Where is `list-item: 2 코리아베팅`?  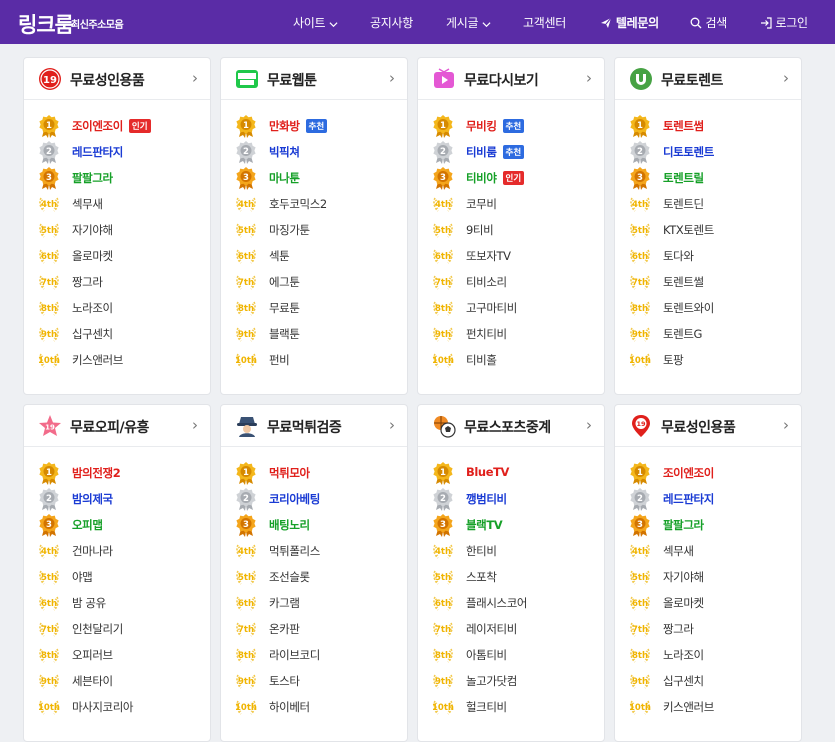 list-item: 2 코리아베팅 is located at coordinates (319, 499).